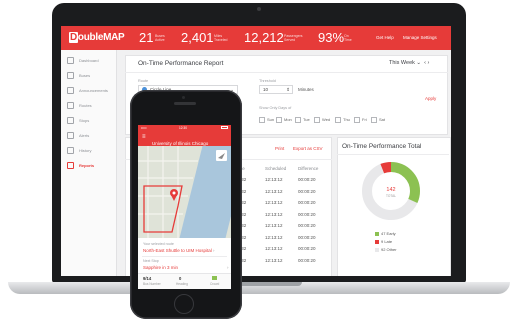 The width and height of the screenshot is (510, 321). What do you see at coordinates (146, 37) in the screenshot?
I see `stat-value: 21` at bounding box center [146, 37].